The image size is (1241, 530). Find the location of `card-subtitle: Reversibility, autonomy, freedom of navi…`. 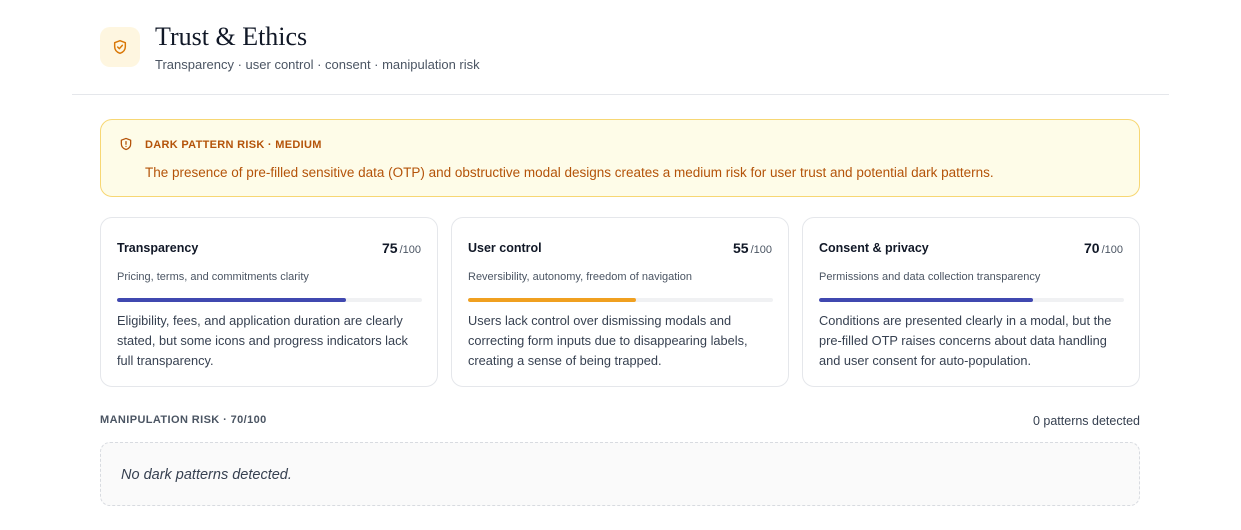

card-subtitle: Reversibility, autonomy, freedom of navi… is located at coordinates (580, 277).